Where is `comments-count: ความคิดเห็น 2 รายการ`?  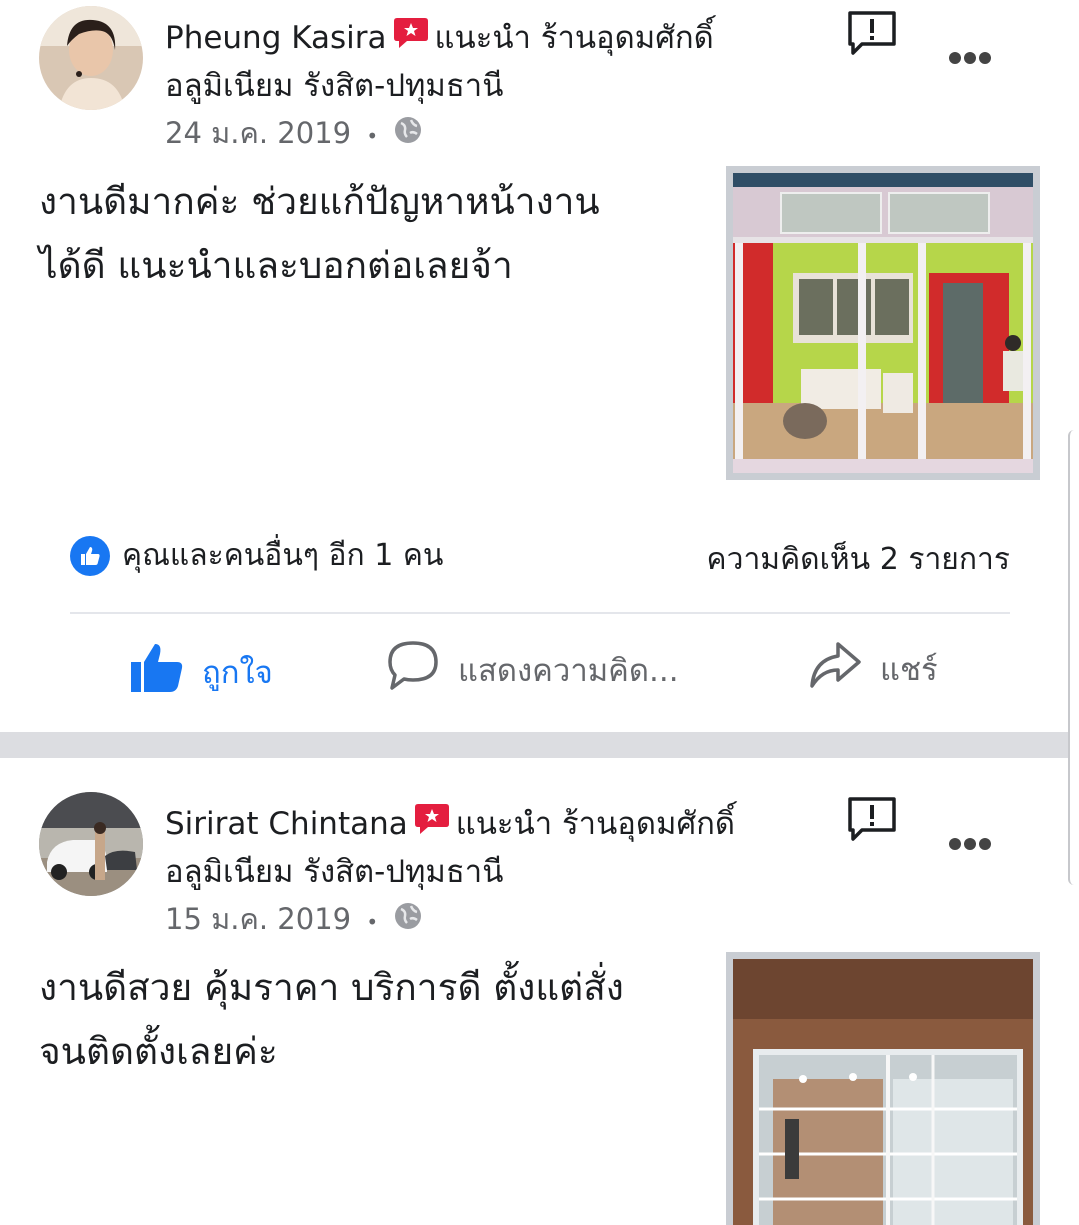 comments-count: ความคิดเห็น 2 รายการ is located at coordinates (858, 559).